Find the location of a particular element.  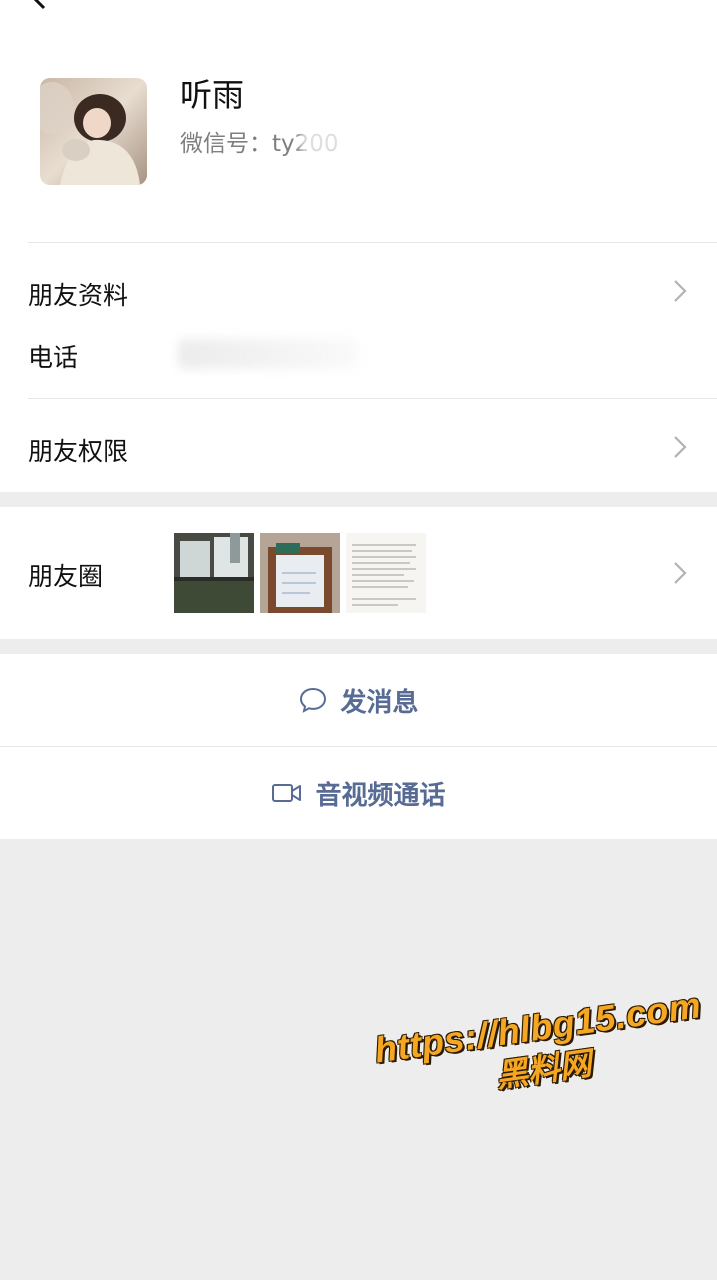

contact-name: 听雨 is located at coordinates (212, 95).